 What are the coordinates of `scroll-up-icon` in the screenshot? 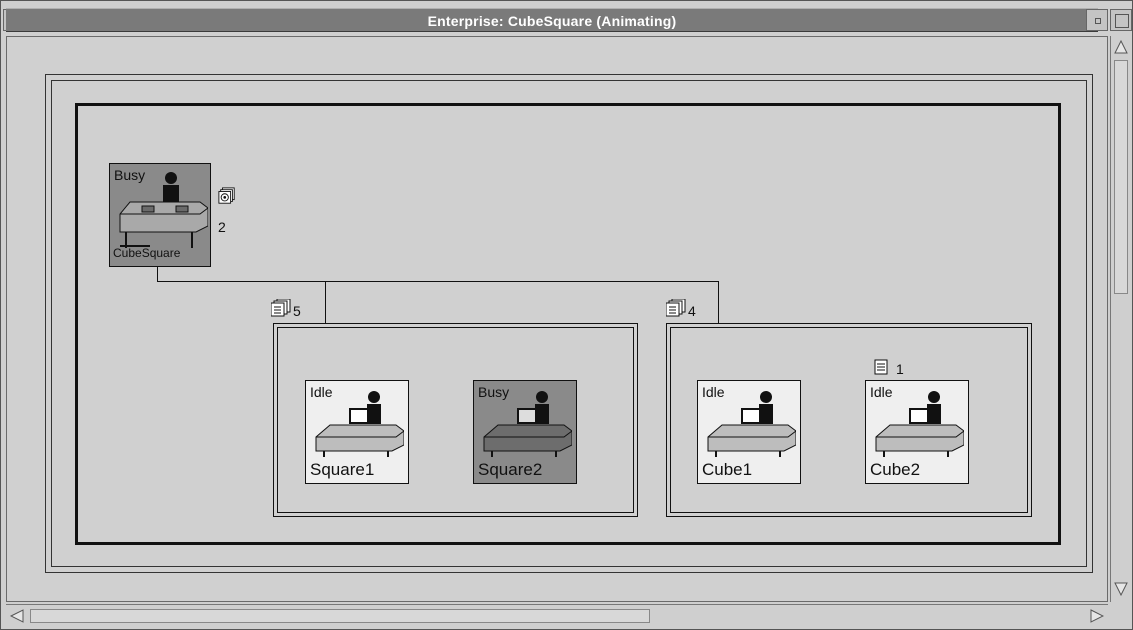 It's located at (1121, 47).